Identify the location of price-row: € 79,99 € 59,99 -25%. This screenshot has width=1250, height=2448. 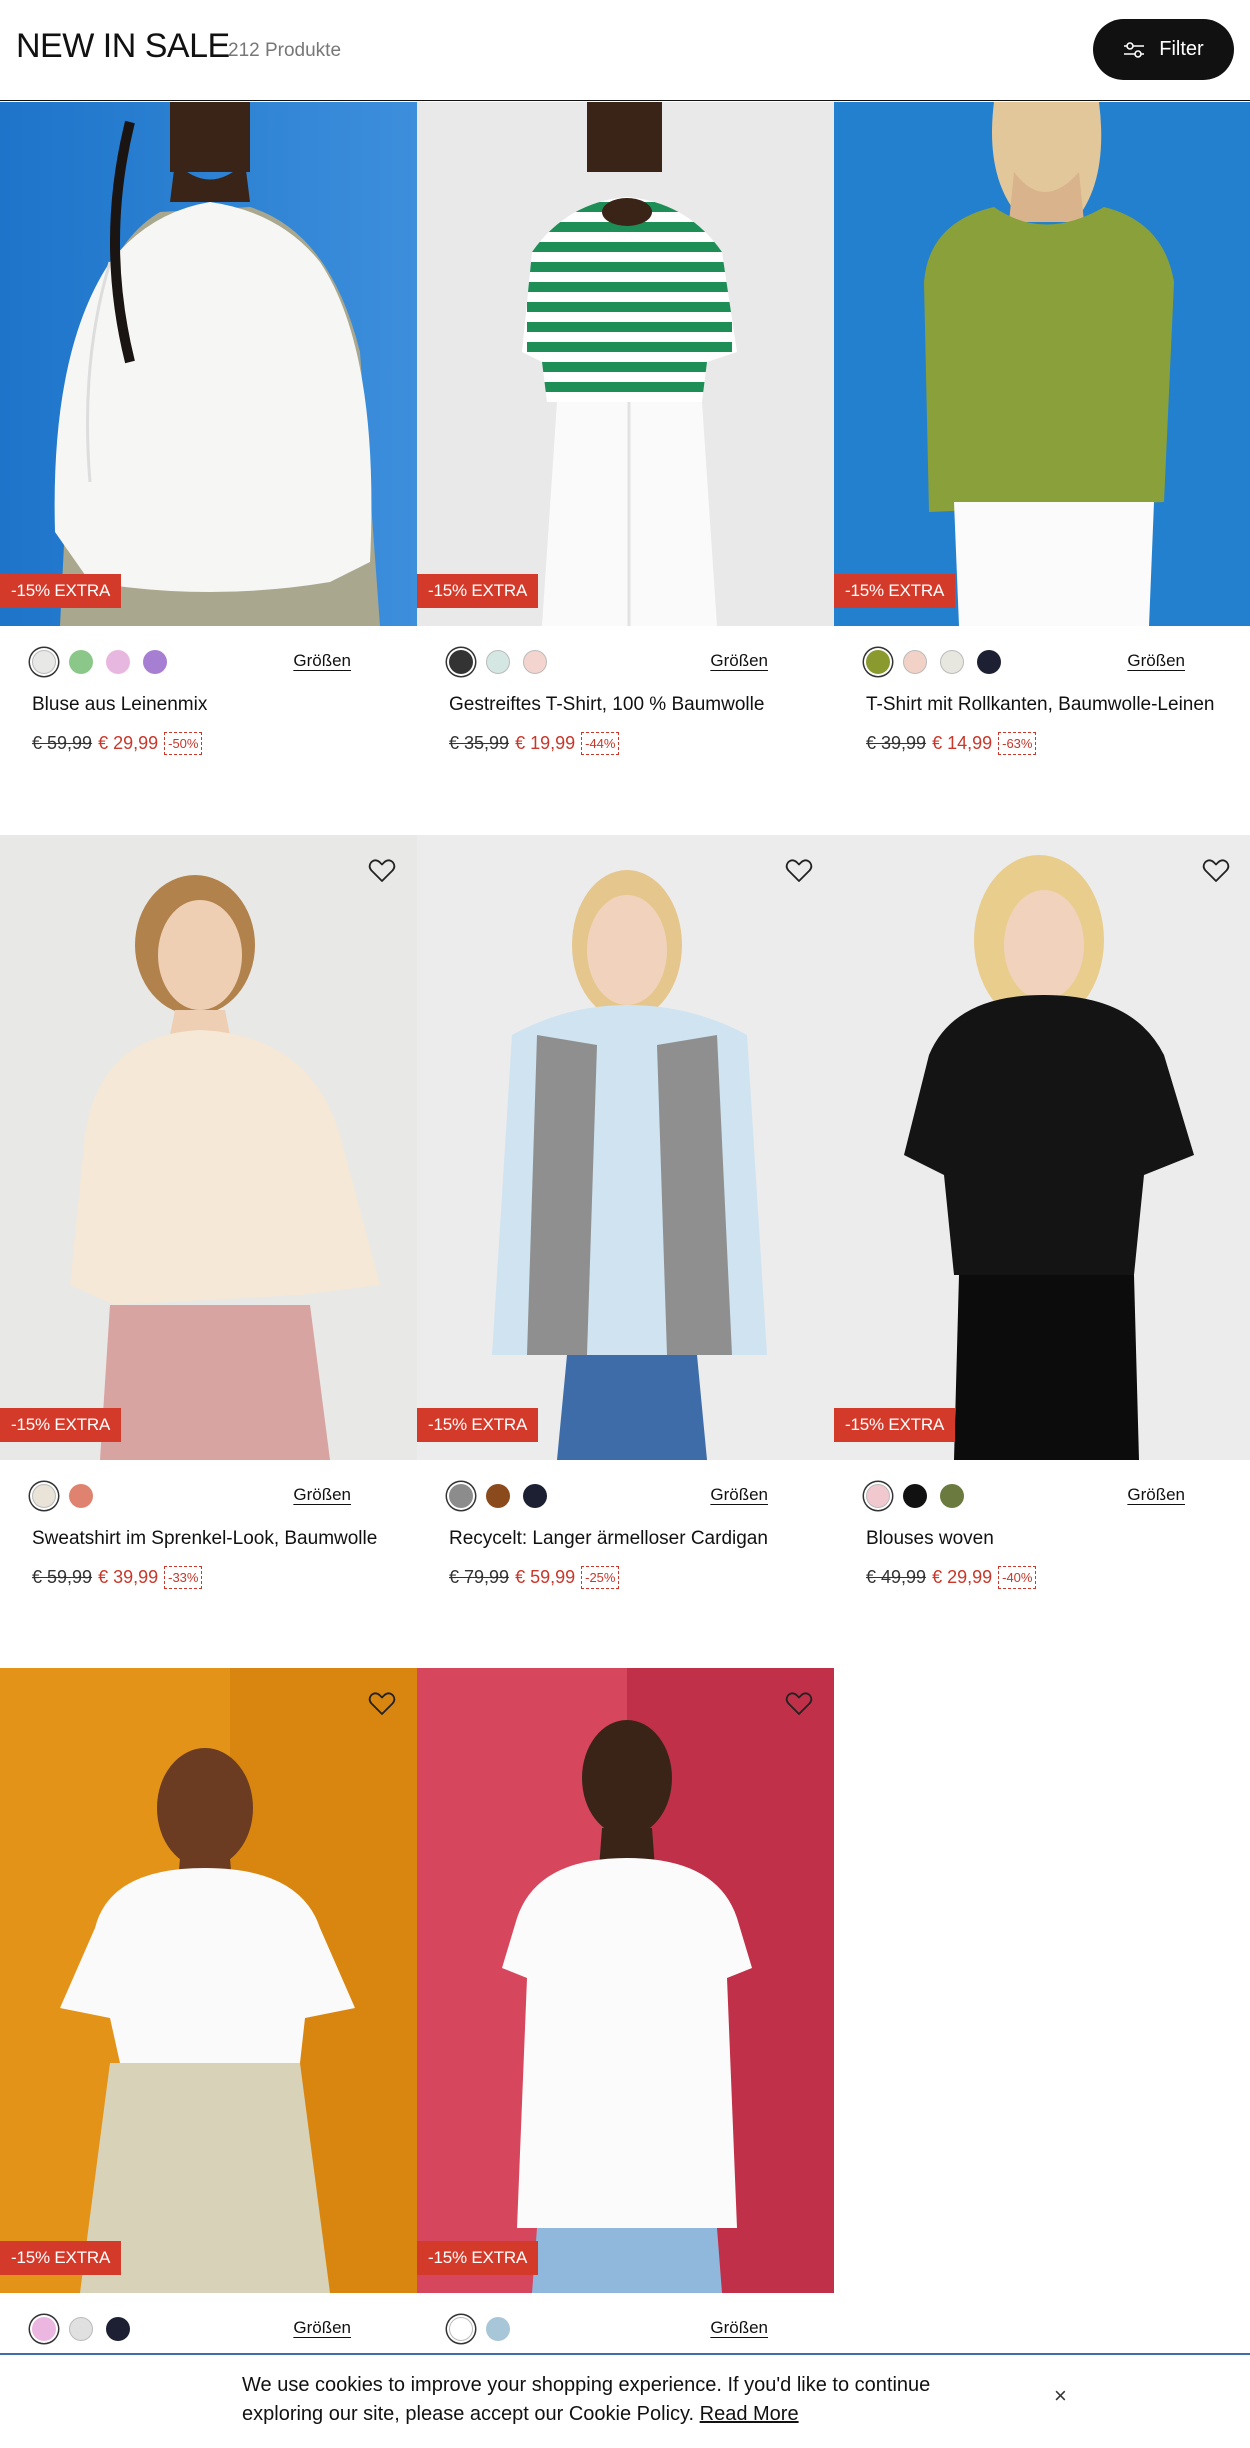
(534, 1577).